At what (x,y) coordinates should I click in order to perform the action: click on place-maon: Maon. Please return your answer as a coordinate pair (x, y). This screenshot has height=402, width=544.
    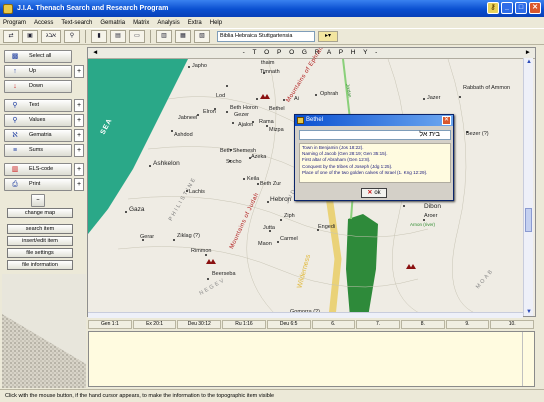
    Looking at the image, I should click on (265, 244).